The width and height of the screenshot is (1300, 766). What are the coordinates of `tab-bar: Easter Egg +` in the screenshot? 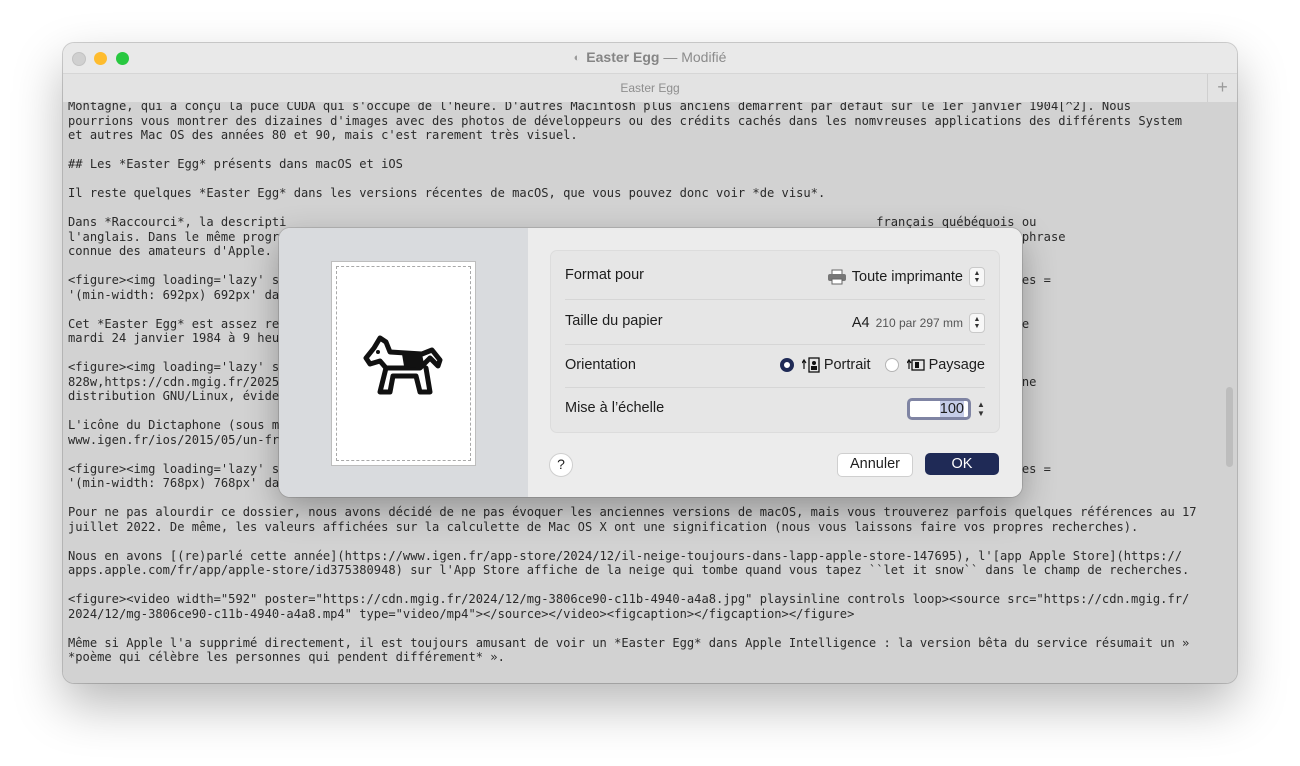 It's located at (650, 88).